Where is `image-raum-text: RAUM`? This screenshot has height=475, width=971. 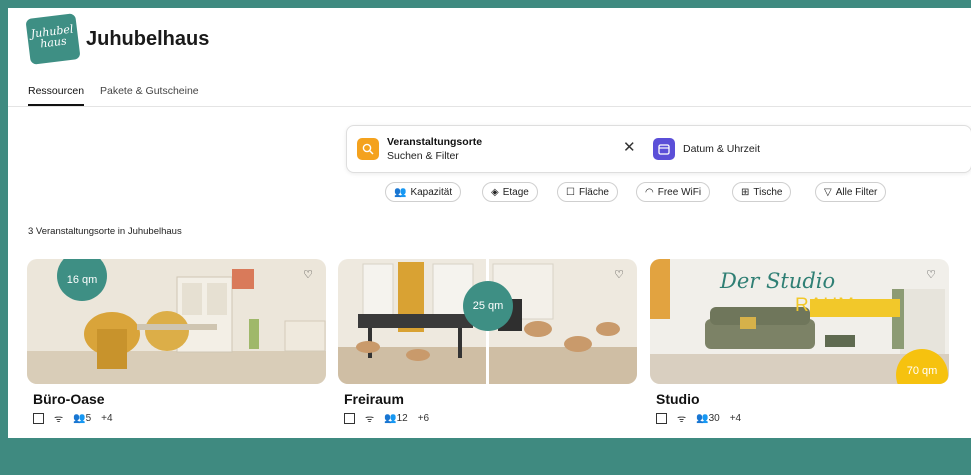
image-raum-text: RAUM is located at coordinates (825, 305).